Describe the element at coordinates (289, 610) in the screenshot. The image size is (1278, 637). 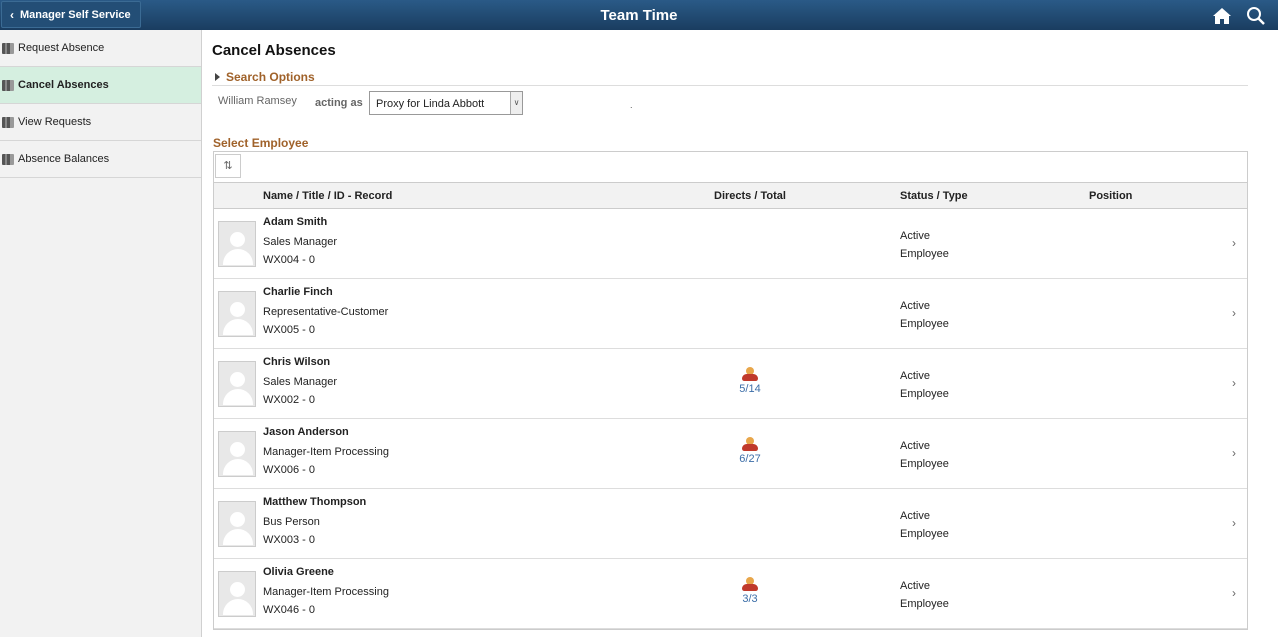
I see `employee-id: WX046 - 0` at that location.